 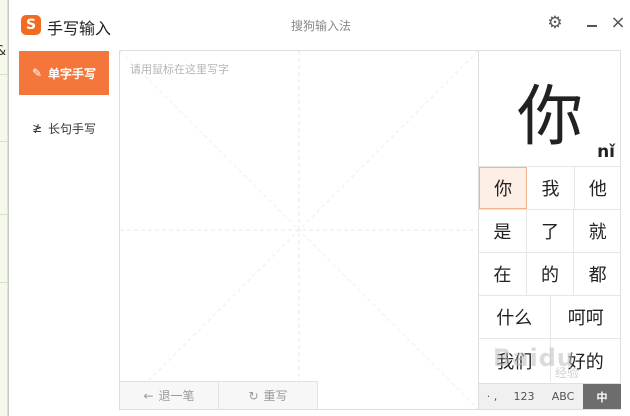 I want to click on english-keyboard-button: ABC, so click(x=563, y=396).